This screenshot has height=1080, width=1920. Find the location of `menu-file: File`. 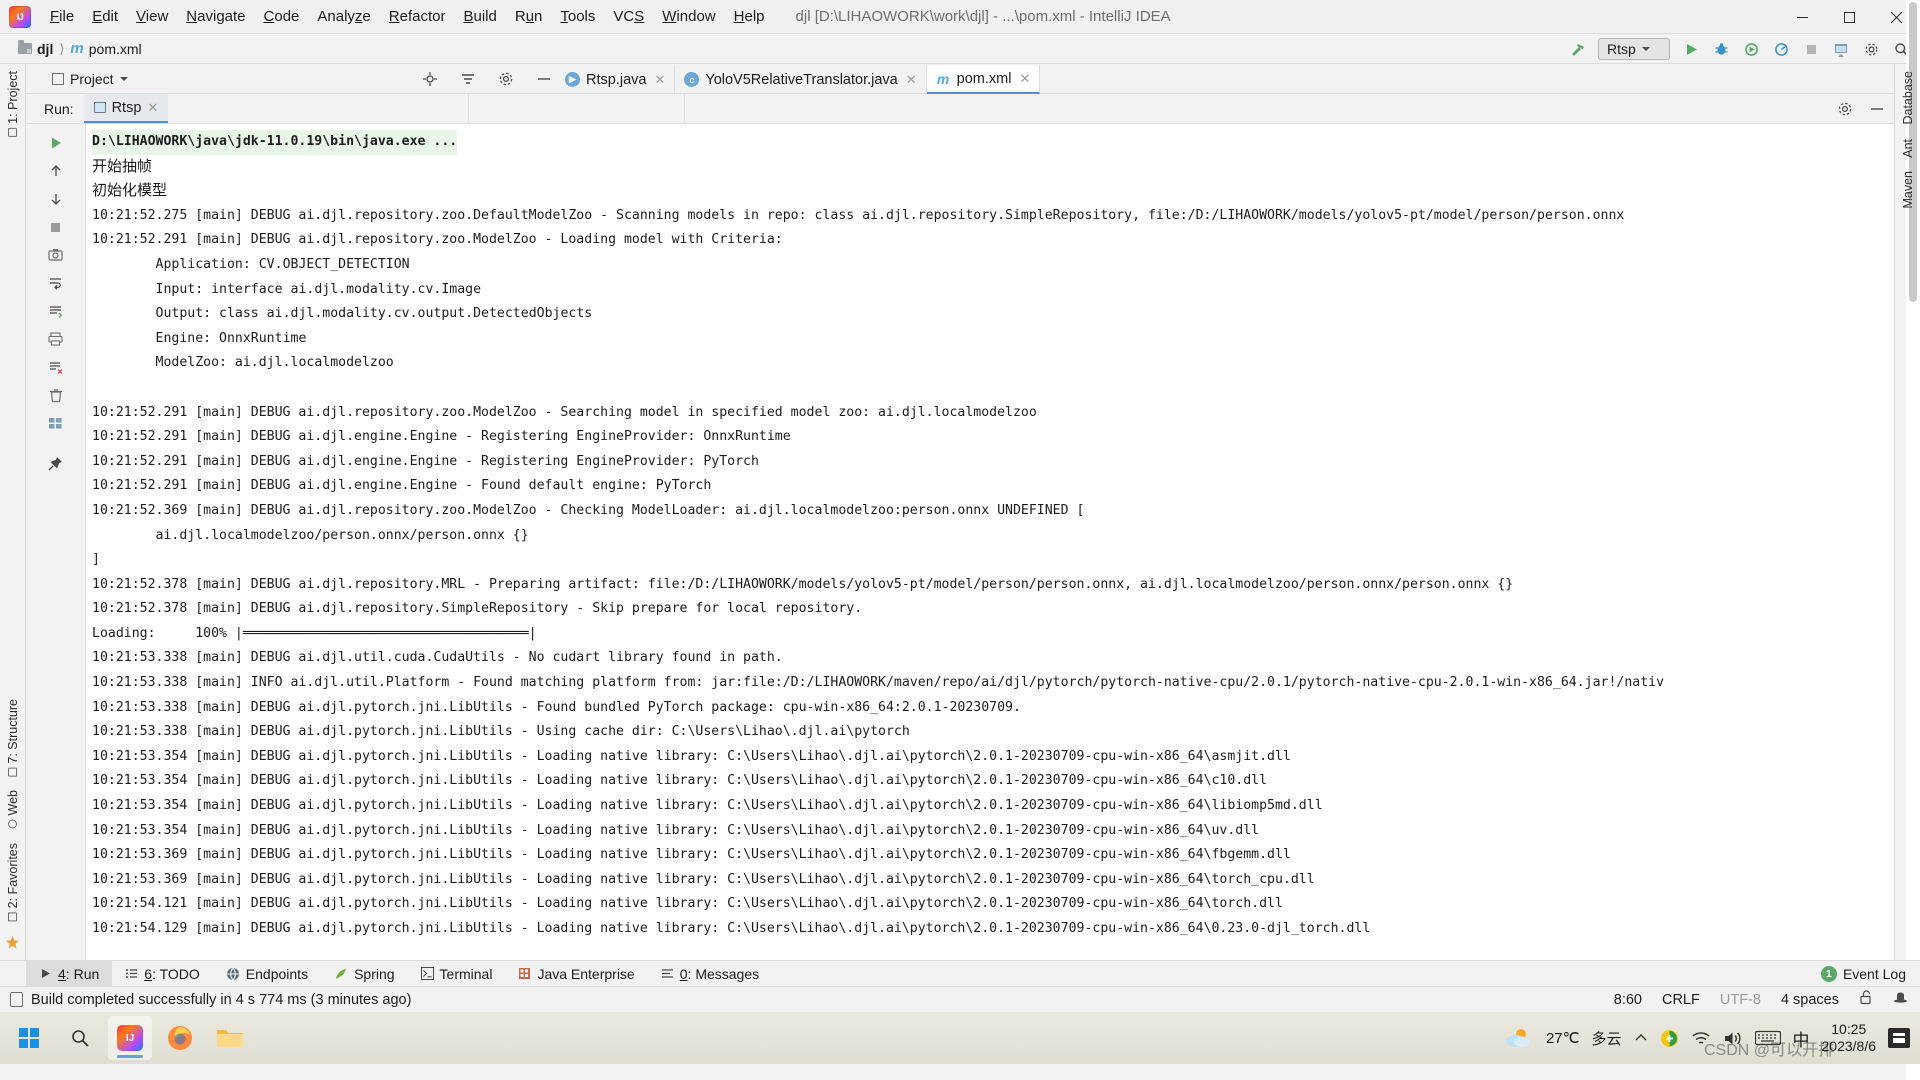

menu-file: File is located at coordinates (62, 16).